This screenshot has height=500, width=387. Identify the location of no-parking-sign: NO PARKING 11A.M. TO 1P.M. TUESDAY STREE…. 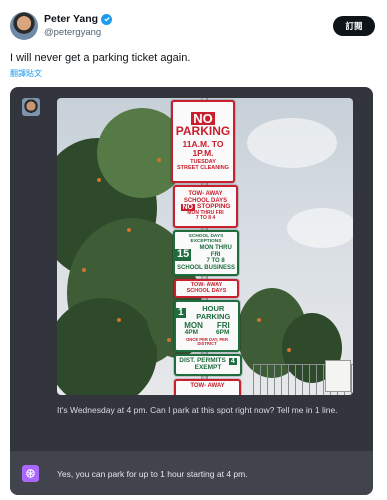
(203, 141).